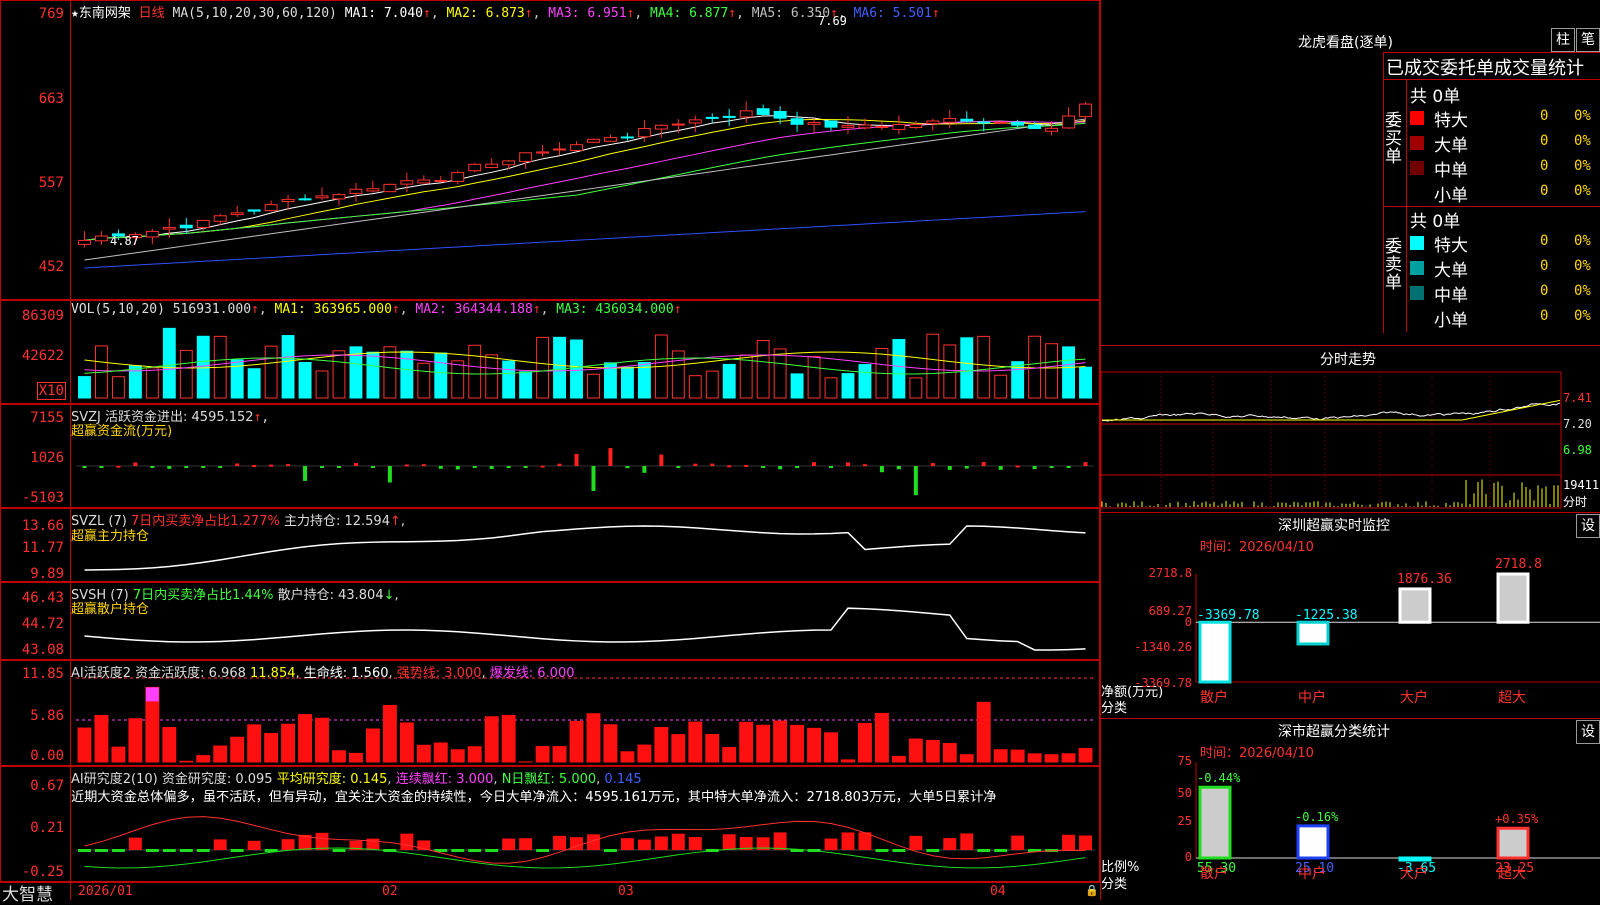 Image resolution: width=1600 pixels, height=905 pixels. What do you see at coordinates (626, 891) in the screenshot?
I see `date-tick: 03` at bounding box center [626, 891].